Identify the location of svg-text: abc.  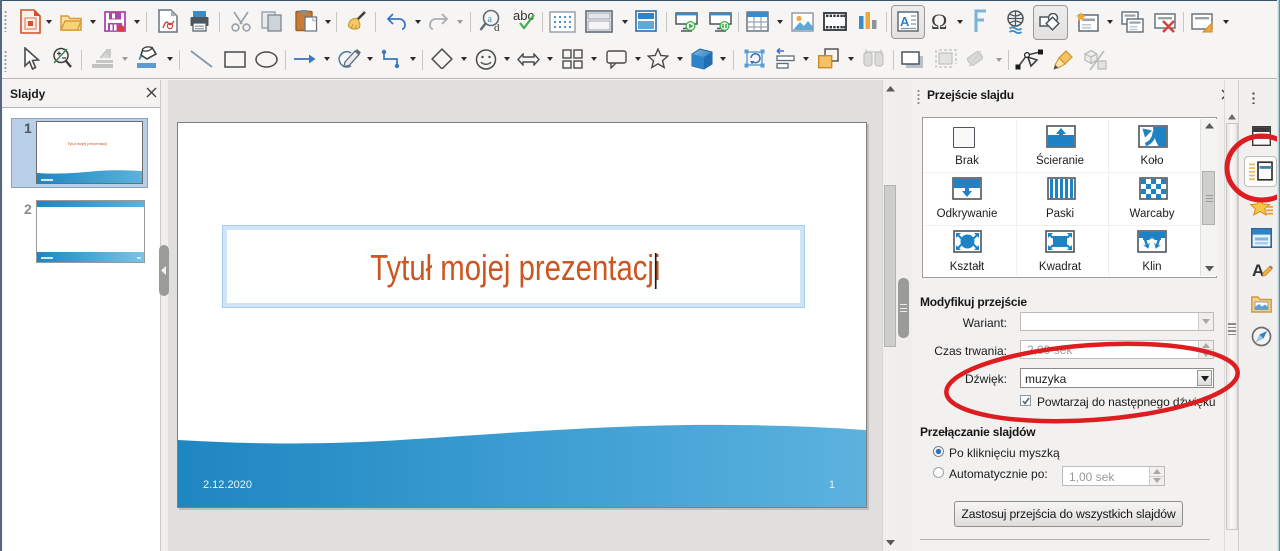
(523, 16).